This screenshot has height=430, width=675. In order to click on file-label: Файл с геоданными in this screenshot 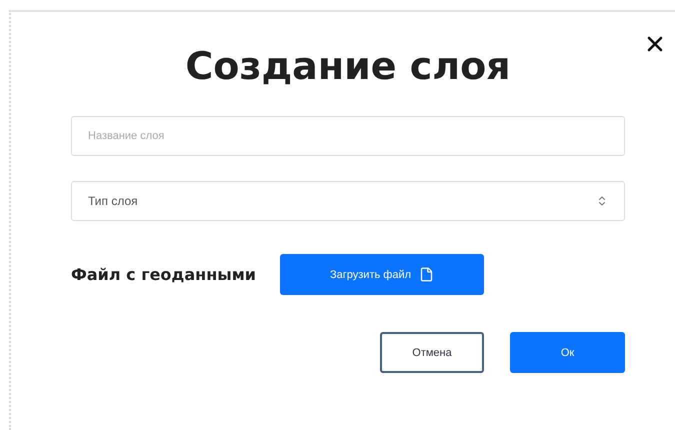, I will do `click(163, 274)`.